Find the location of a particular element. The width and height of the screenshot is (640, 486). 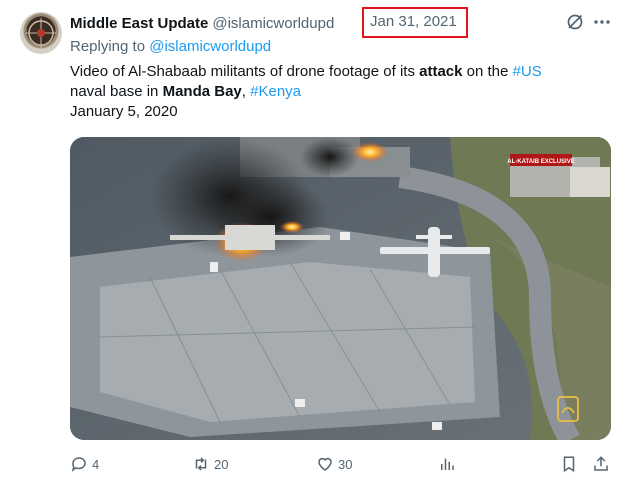

share-button is located at coordinates (603, 464).